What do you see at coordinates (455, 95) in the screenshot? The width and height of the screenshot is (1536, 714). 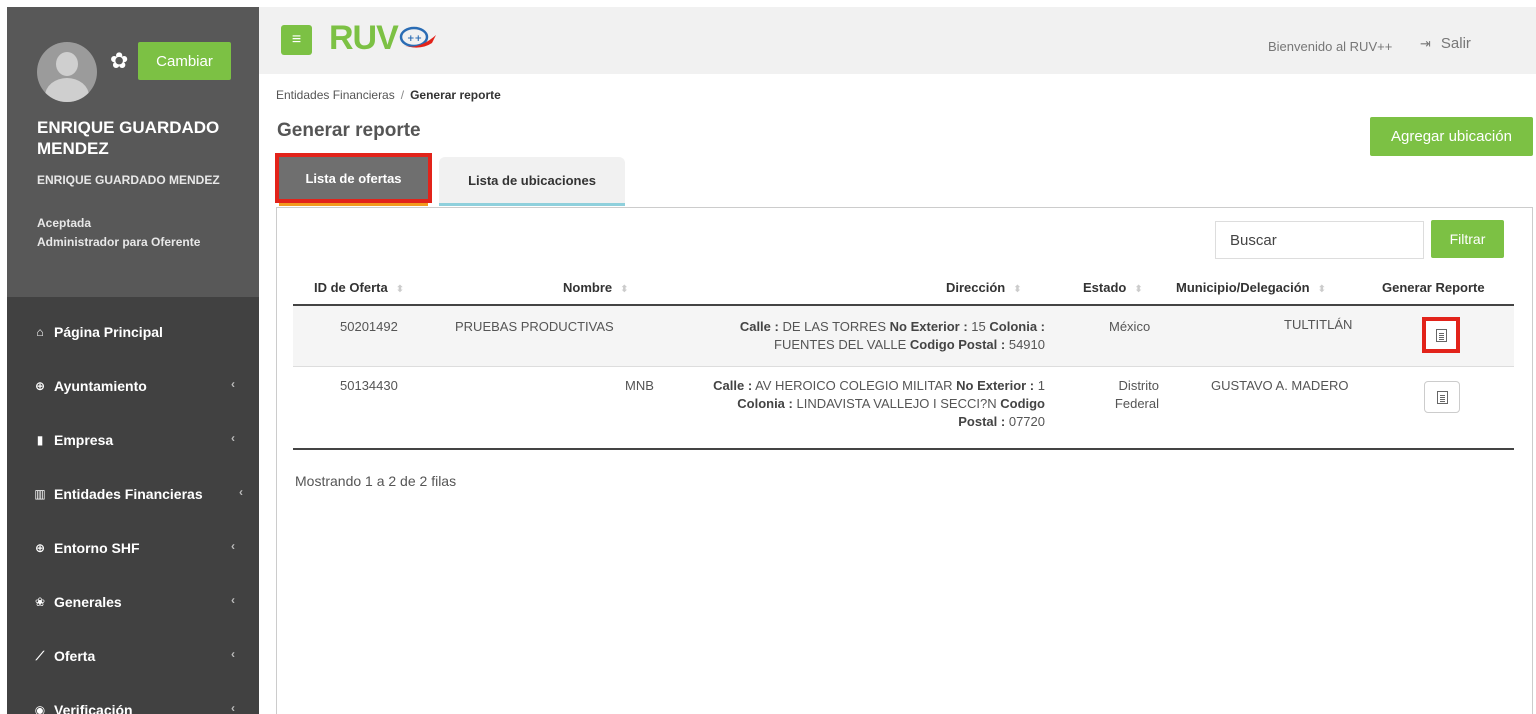 I see `breadcrumb-current: Generar reporte` at bounding box center [455, 95].